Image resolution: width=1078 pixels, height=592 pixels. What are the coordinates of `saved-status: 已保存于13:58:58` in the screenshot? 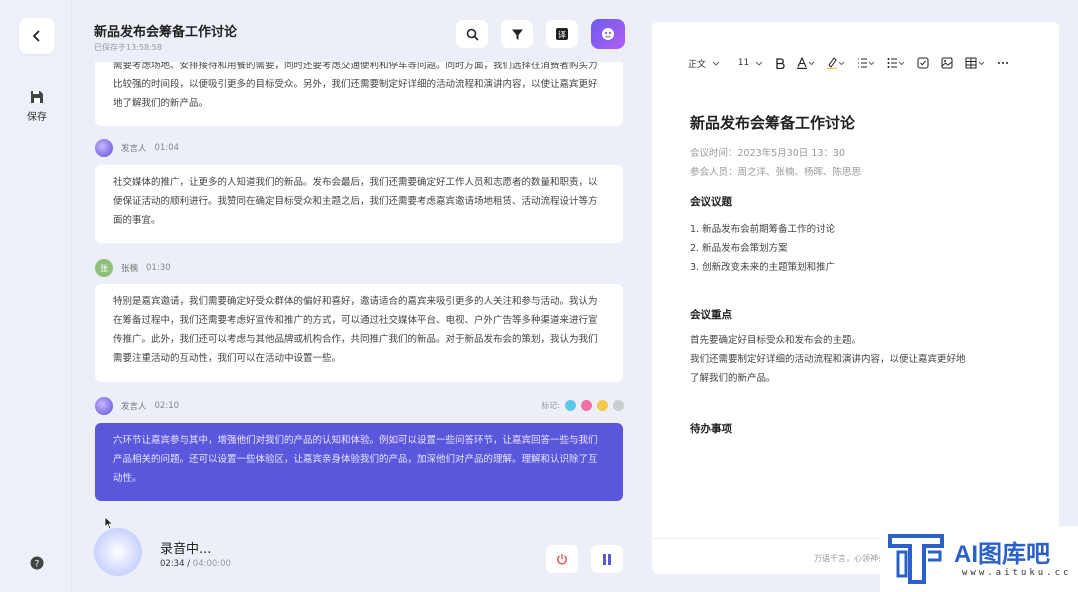 It's located at (128, 47).